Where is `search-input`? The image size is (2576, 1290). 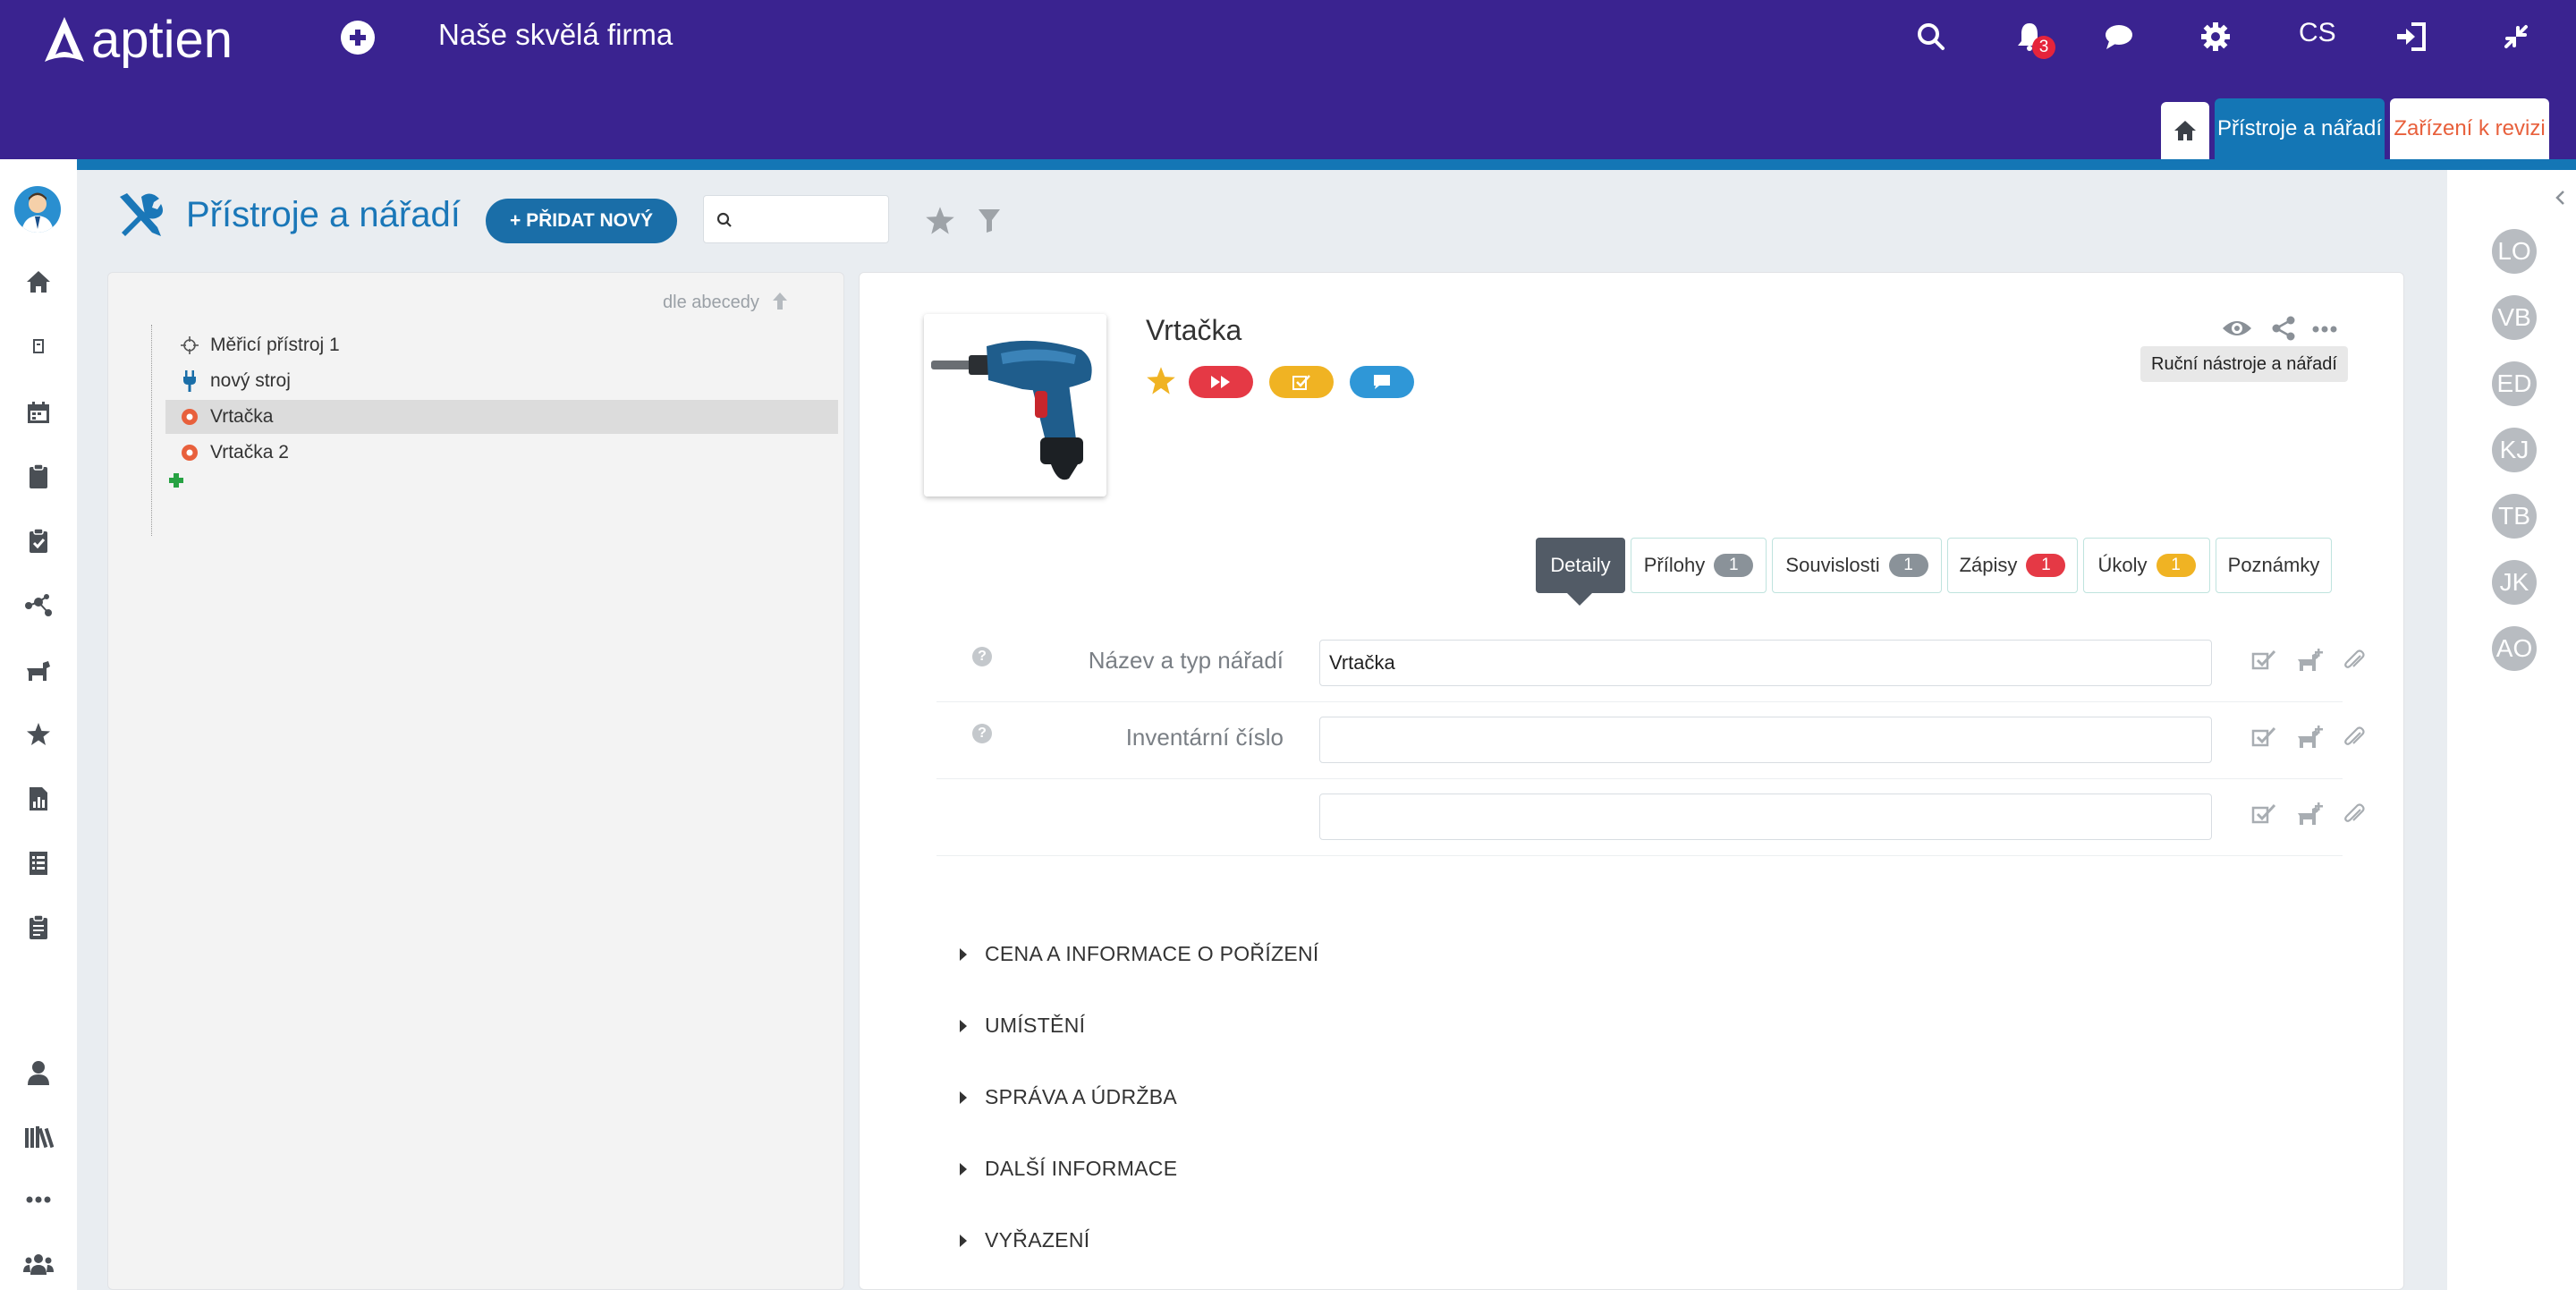
search-input is located at coordinates (808, 219).